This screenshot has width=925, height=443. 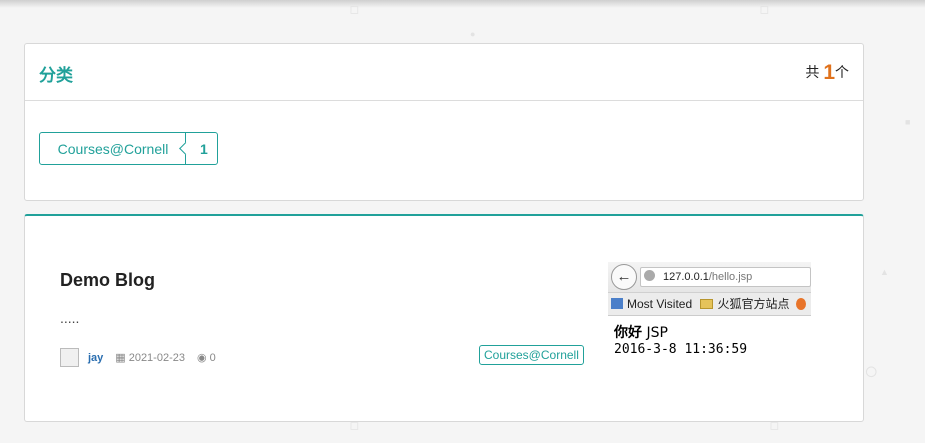 I want to click on thumb-hello-suffix: JSP, so click(x=657, y=333).